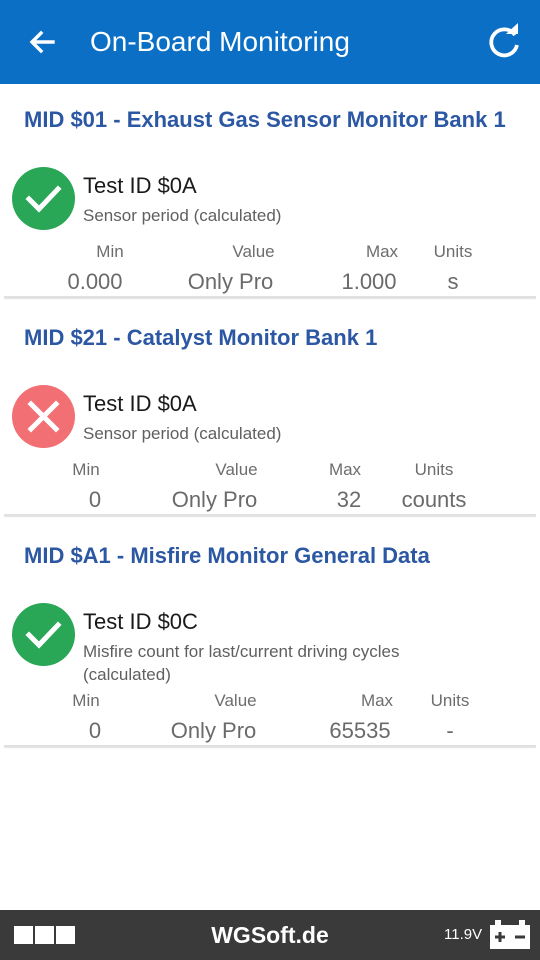 This screenshot has height=960, width=540. Describe the element at coordinates (201, 337) in the screenshot. I see `mid-title: MID $21 - Catalyst Monitor Bank 1` at that location.